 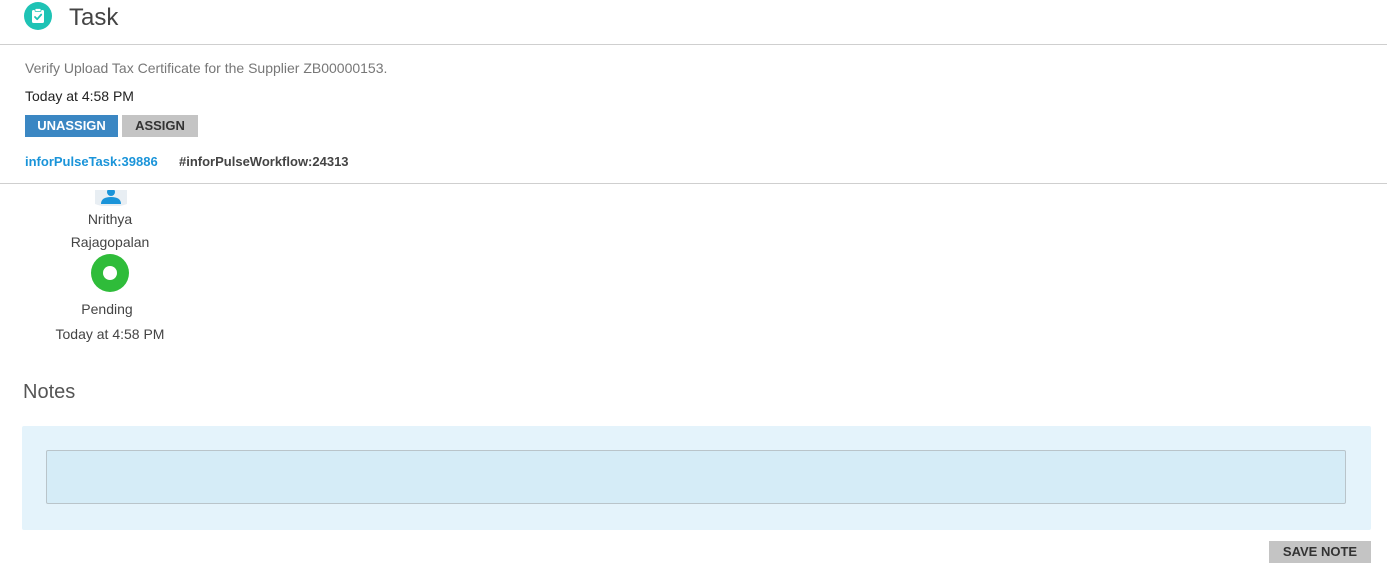 What do you see at coordinates (94, 17) in the screenshot?
I see `page-title: Task` at bounding box center [94, 17].